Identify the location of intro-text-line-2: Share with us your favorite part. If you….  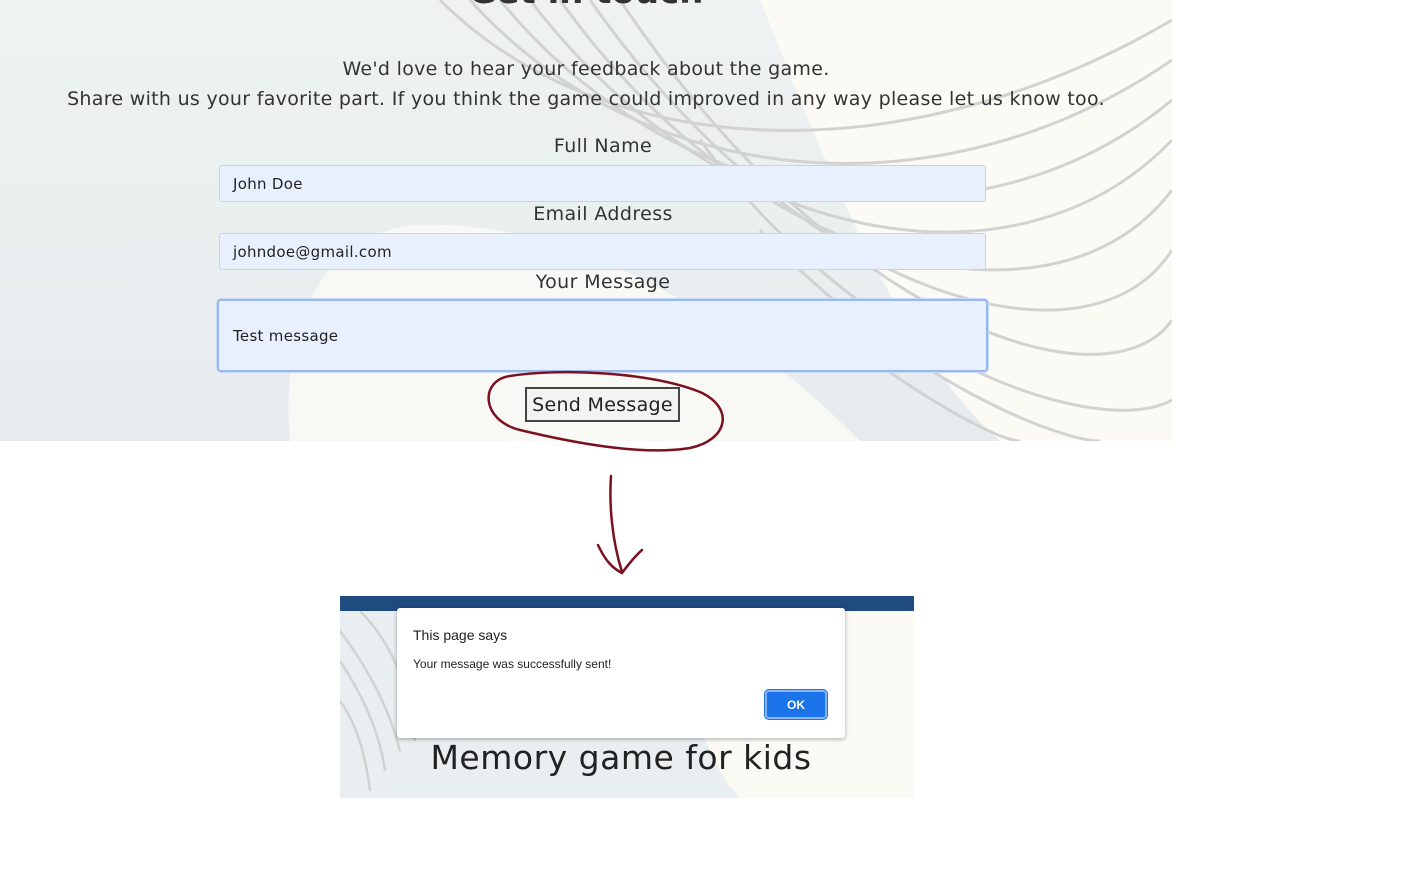
(586, 99).